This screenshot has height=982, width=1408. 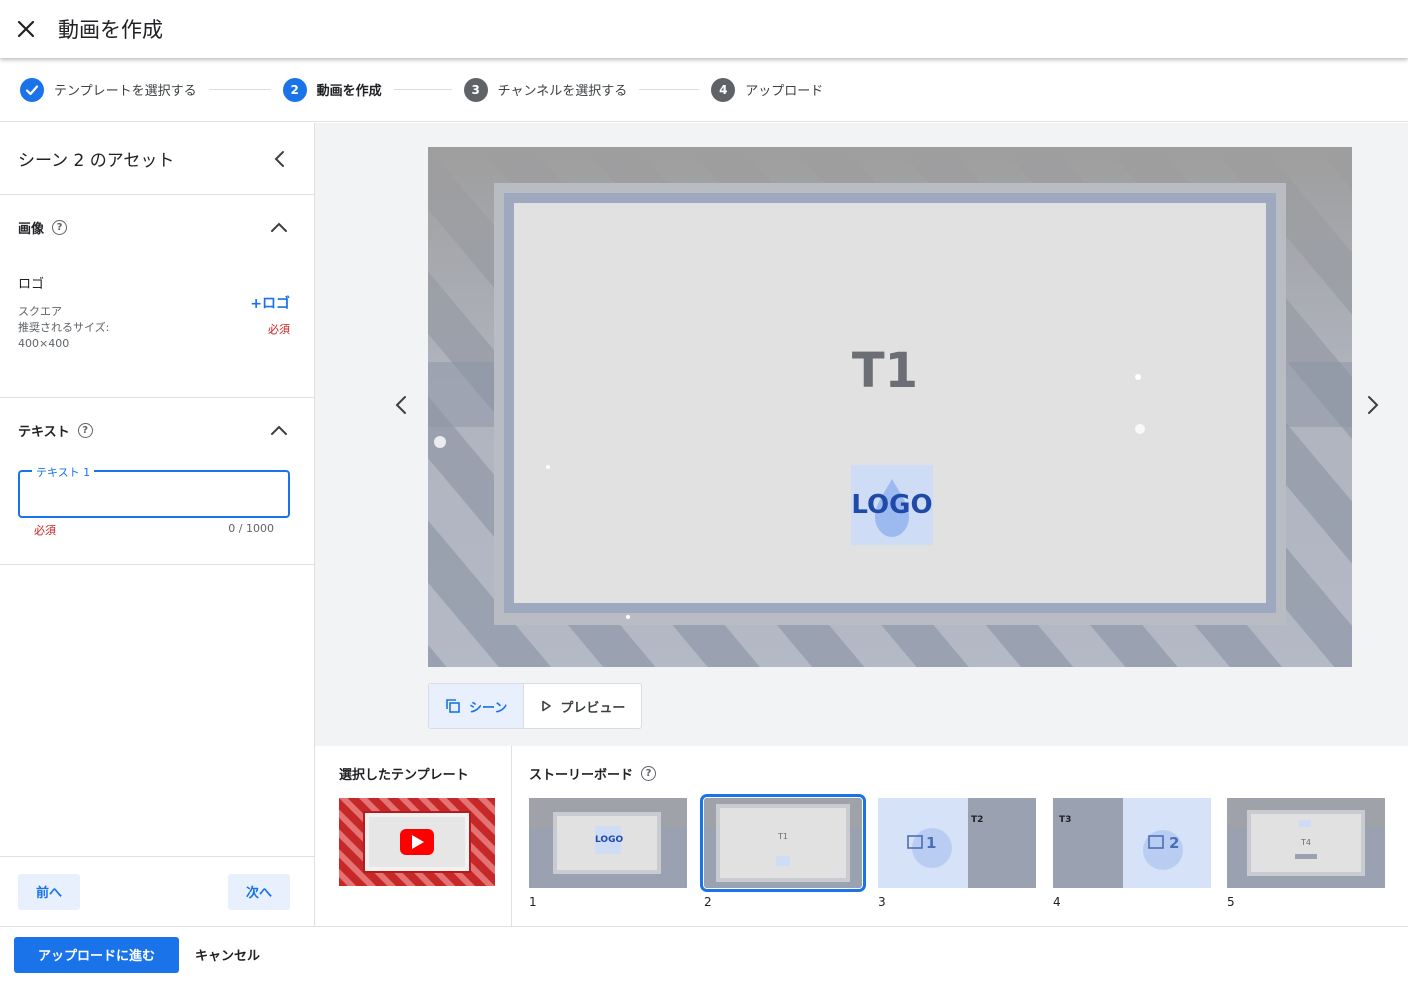 I want to click on collapse-panel-chevron-left-icon, so click(x=280, y=159).